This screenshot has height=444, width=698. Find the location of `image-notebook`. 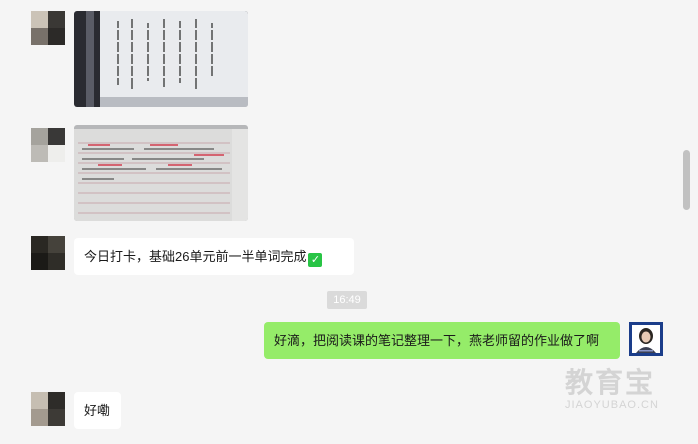

image-notebook is located at coordinates (161, 173).